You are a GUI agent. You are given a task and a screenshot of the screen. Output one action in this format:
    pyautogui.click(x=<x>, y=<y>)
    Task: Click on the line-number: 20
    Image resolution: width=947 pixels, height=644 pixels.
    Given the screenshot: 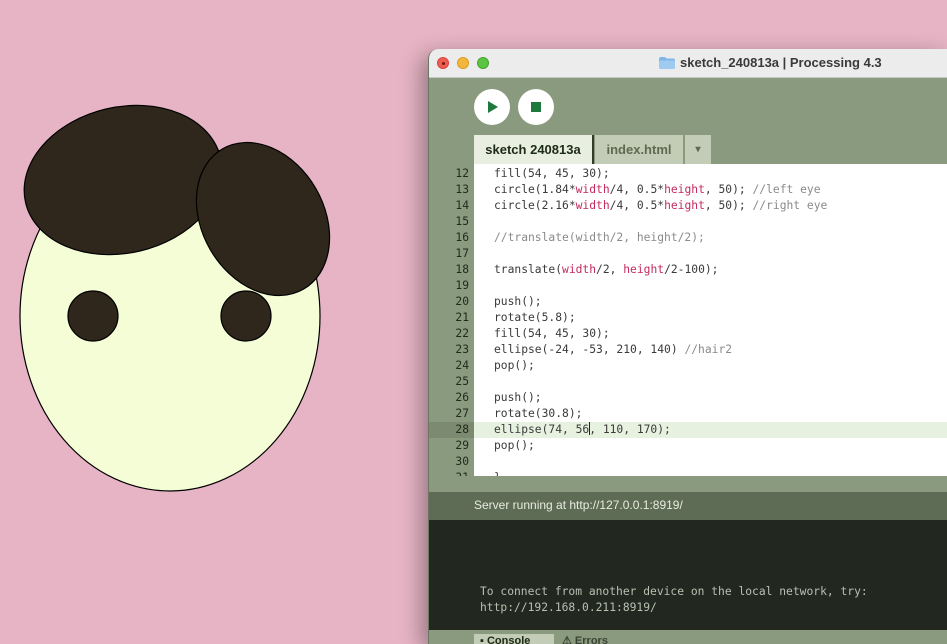 What is the action you would take?
    pyautogui.click(x=462, y=301)
    